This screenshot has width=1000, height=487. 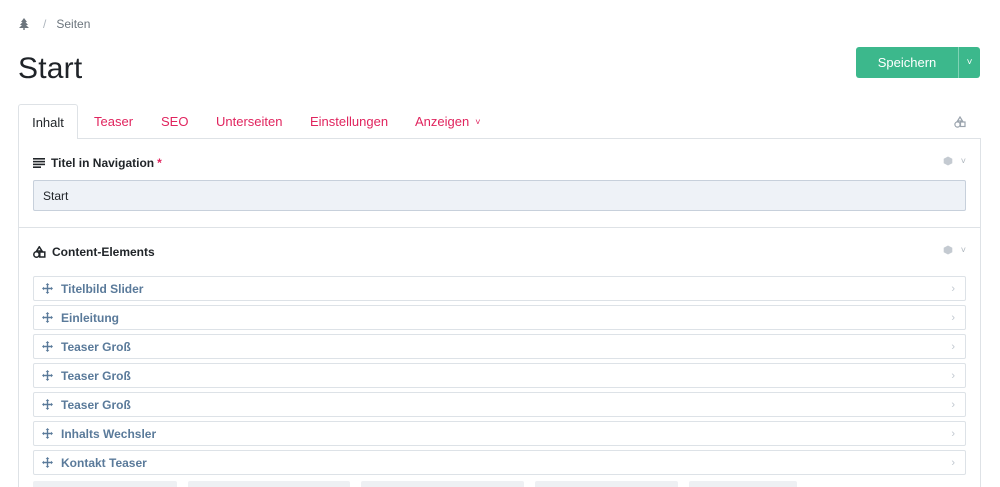 I want to click on content-element-item: Kontakt Teaser ›, so click(x=499, y=462).